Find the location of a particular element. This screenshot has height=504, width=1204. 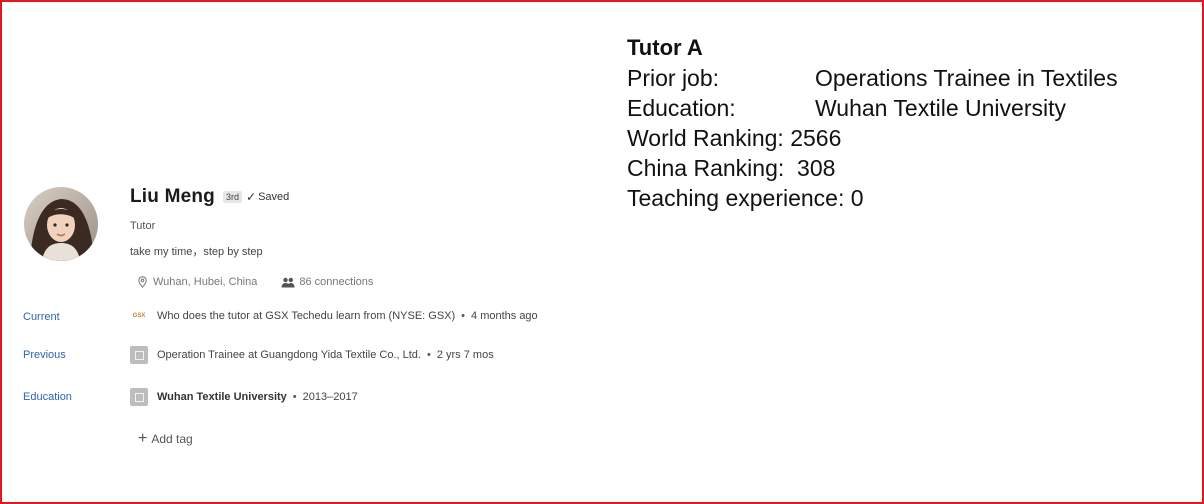

section-education: Wuhan Textile University • 2013–2017 is located at coordinates (244, 397).